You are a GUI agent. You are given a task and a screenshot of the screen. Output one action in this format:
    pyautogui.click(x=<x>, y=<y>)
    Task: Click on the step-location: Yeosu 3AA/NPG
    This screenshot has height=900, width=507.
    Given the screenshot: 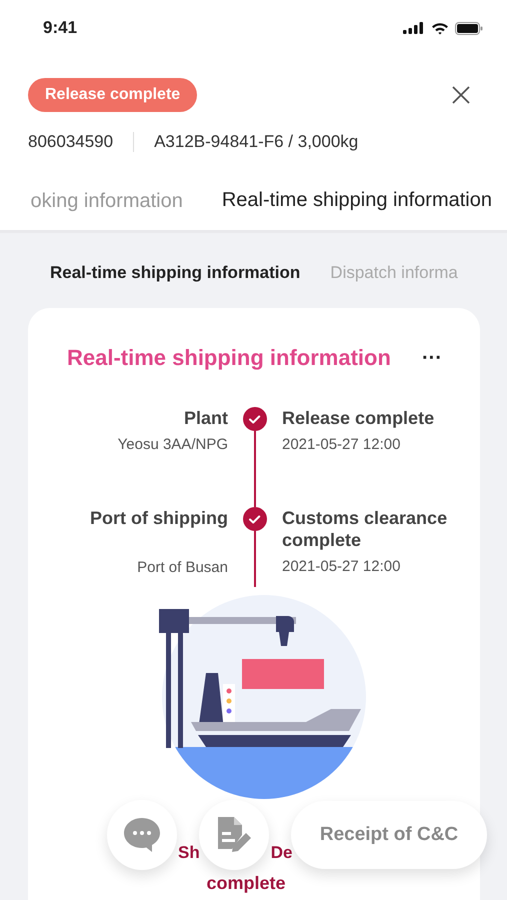 What is the action you would take?
    pyautogui.click(x=173, y=444)
    